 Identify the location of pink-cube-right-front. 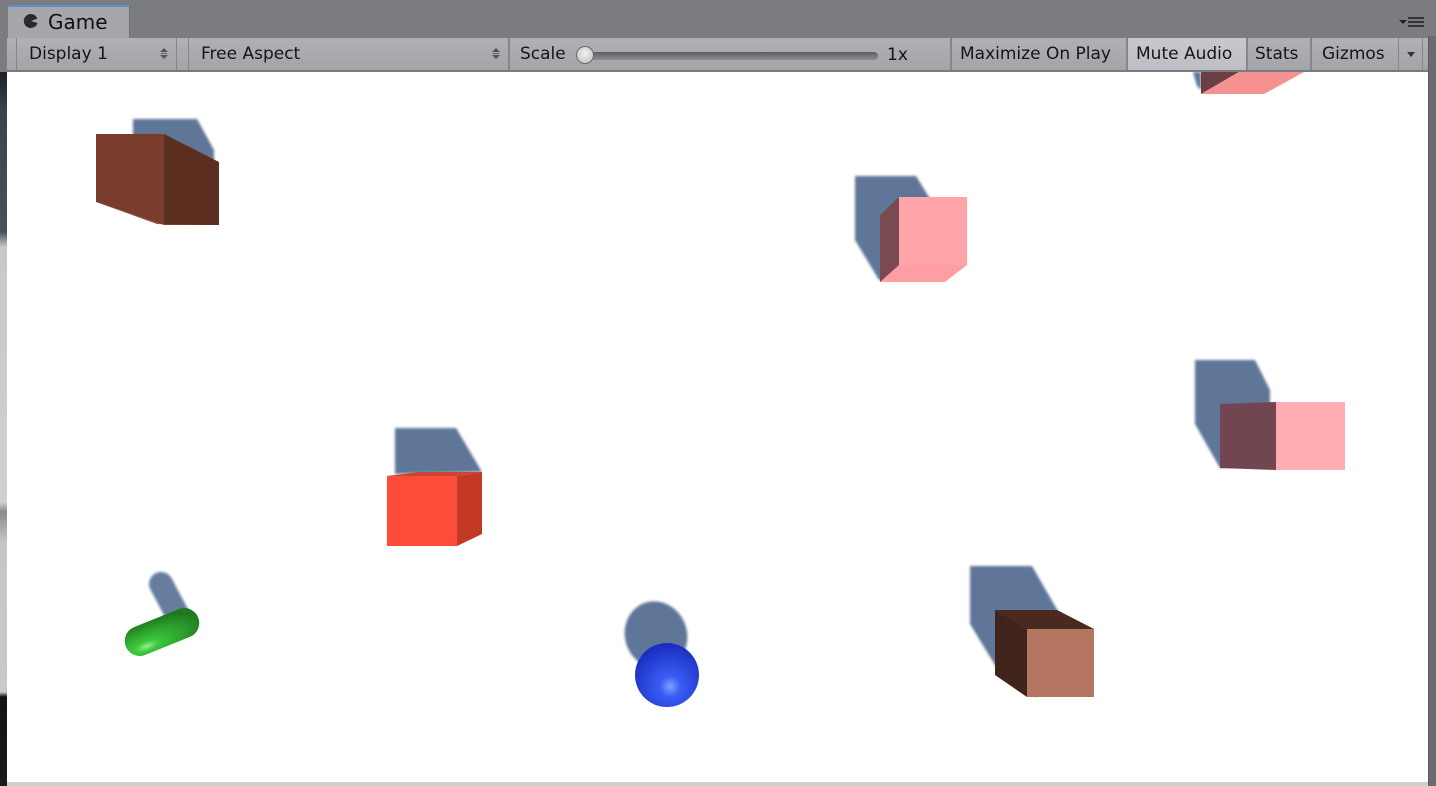
(1310, 436).